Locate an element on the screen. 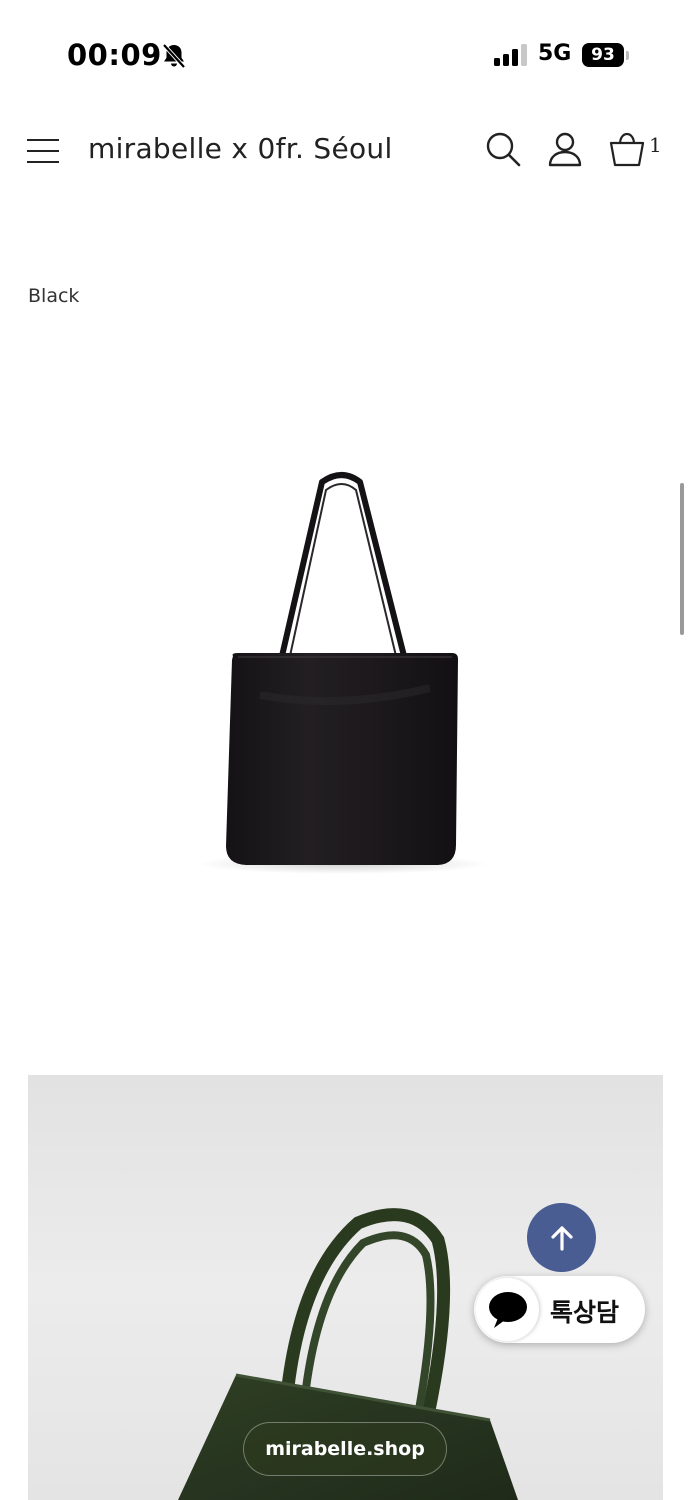 The width and height of the screenshot is (690, 1500). network-label: 5G is located at coordinates (555, 53).